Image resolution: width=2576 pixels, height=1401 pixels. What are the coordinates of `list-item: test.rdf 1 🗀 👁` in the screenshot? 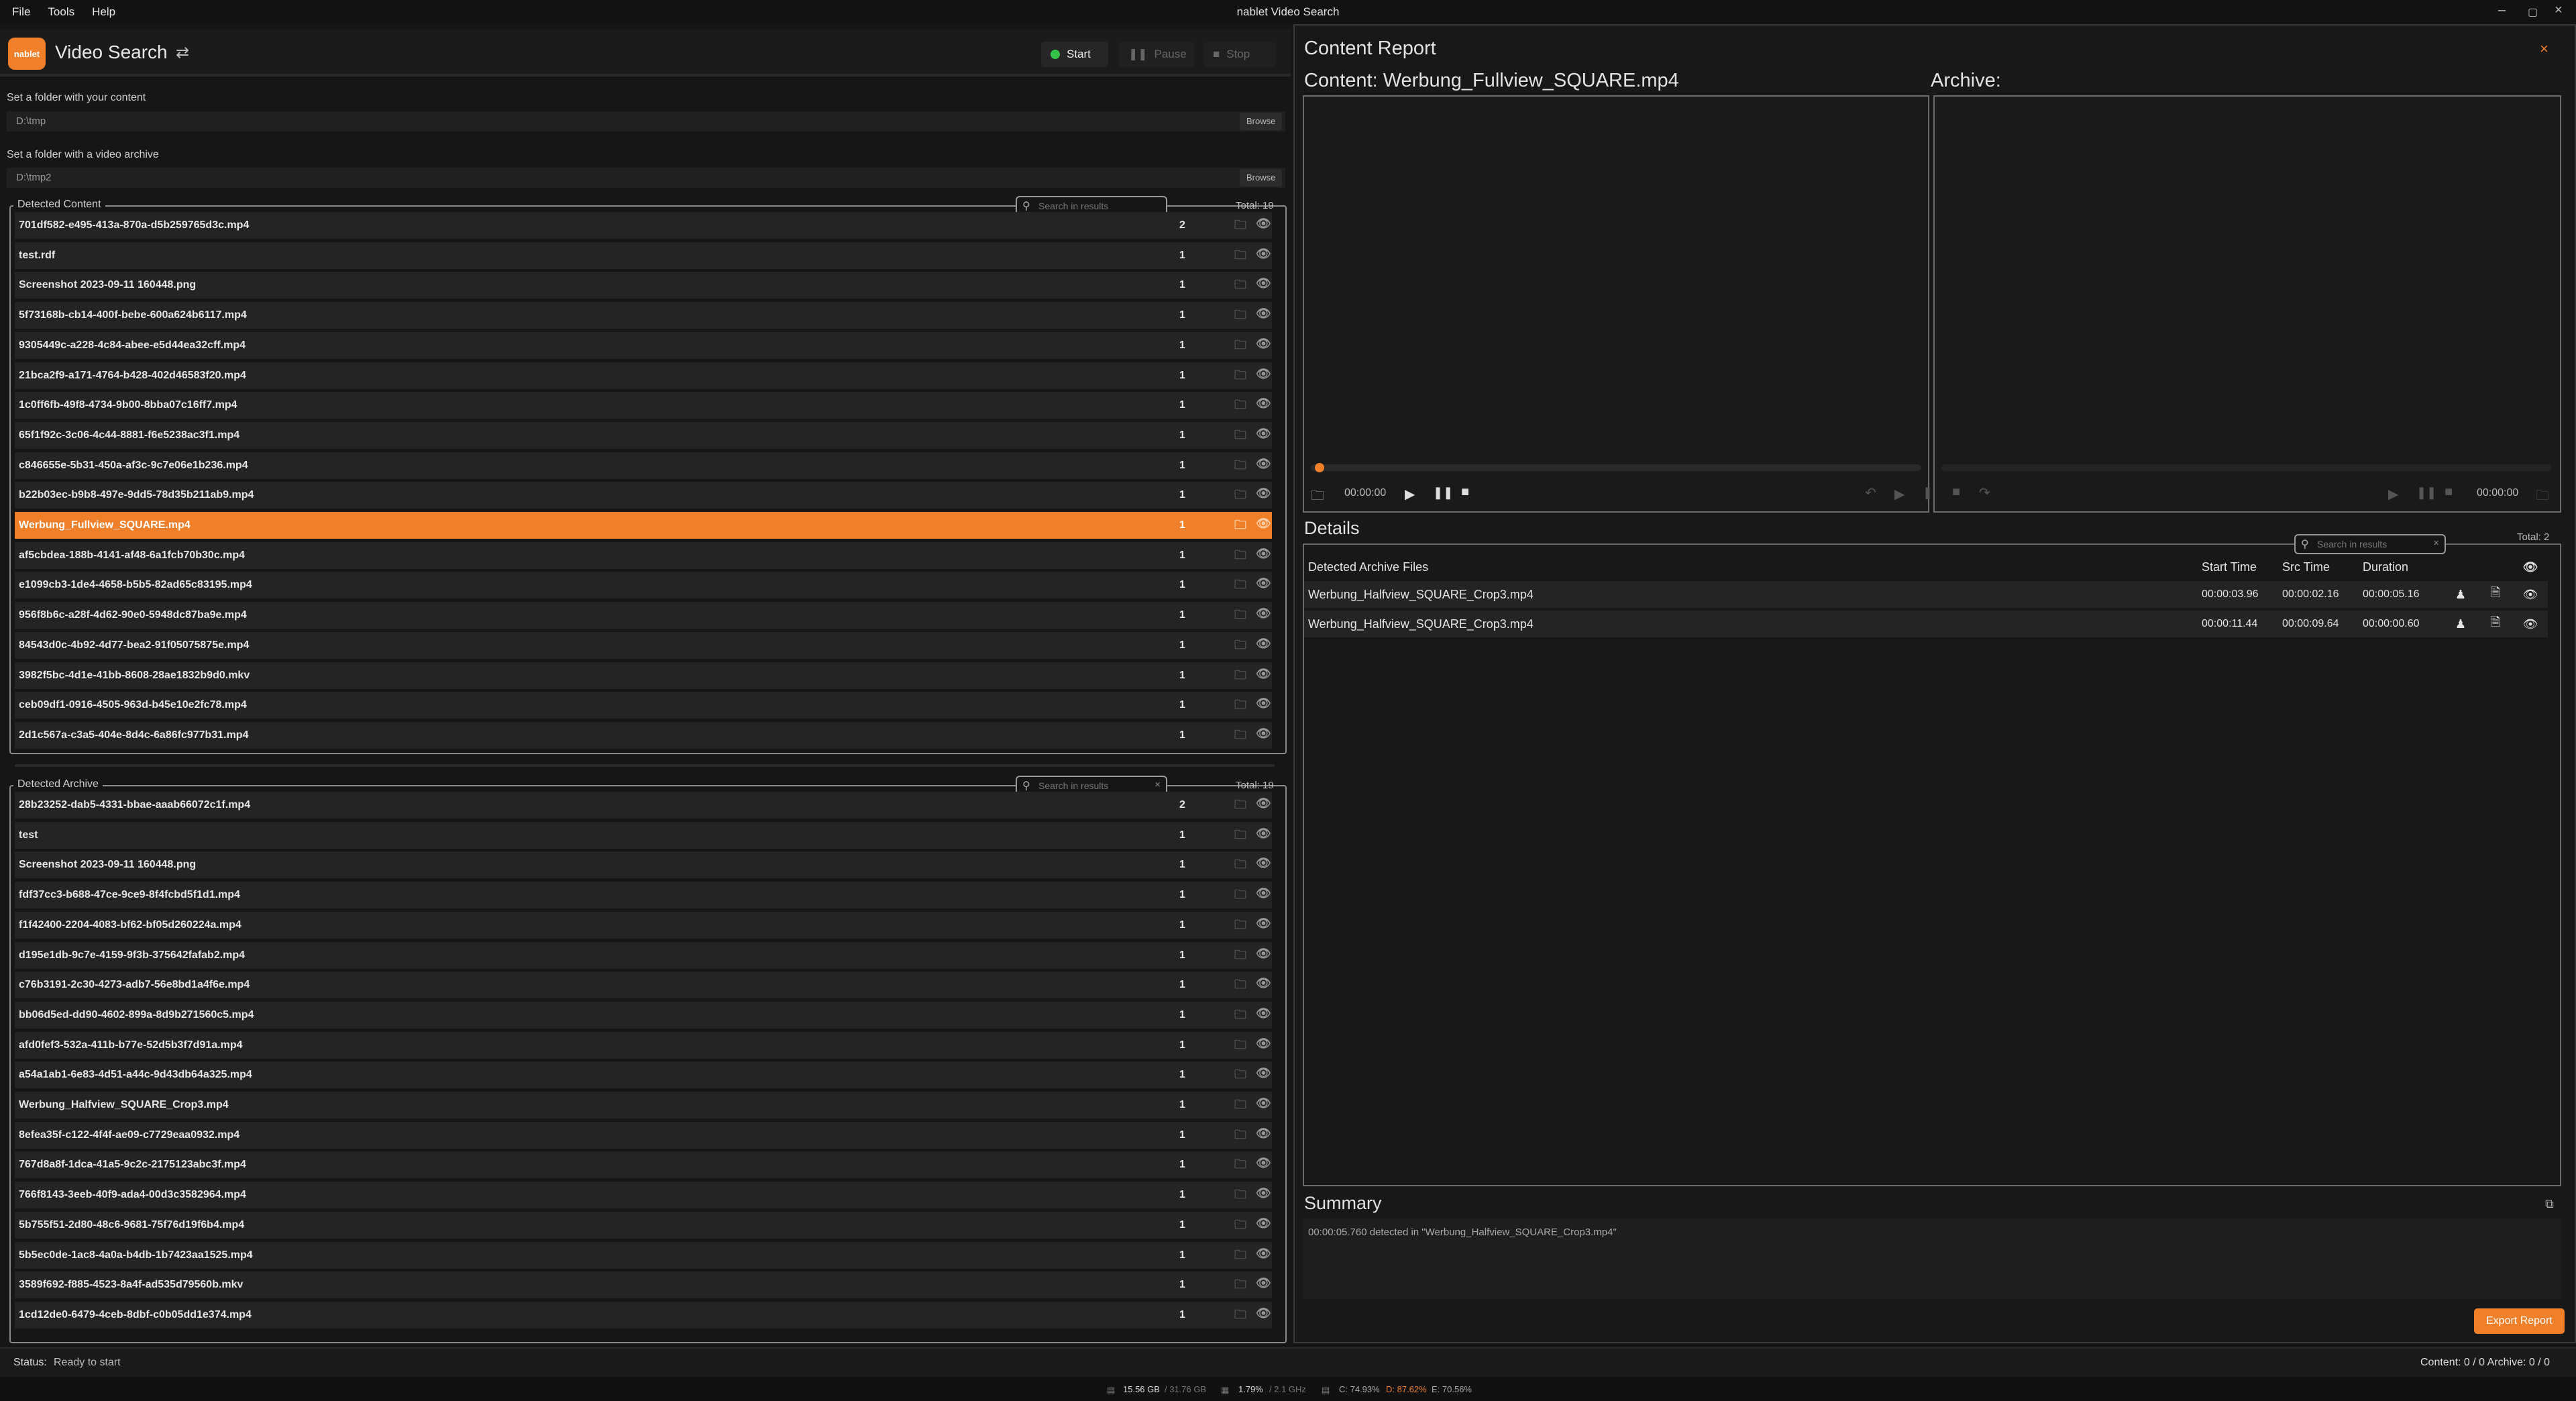 It's located at (643, 255).